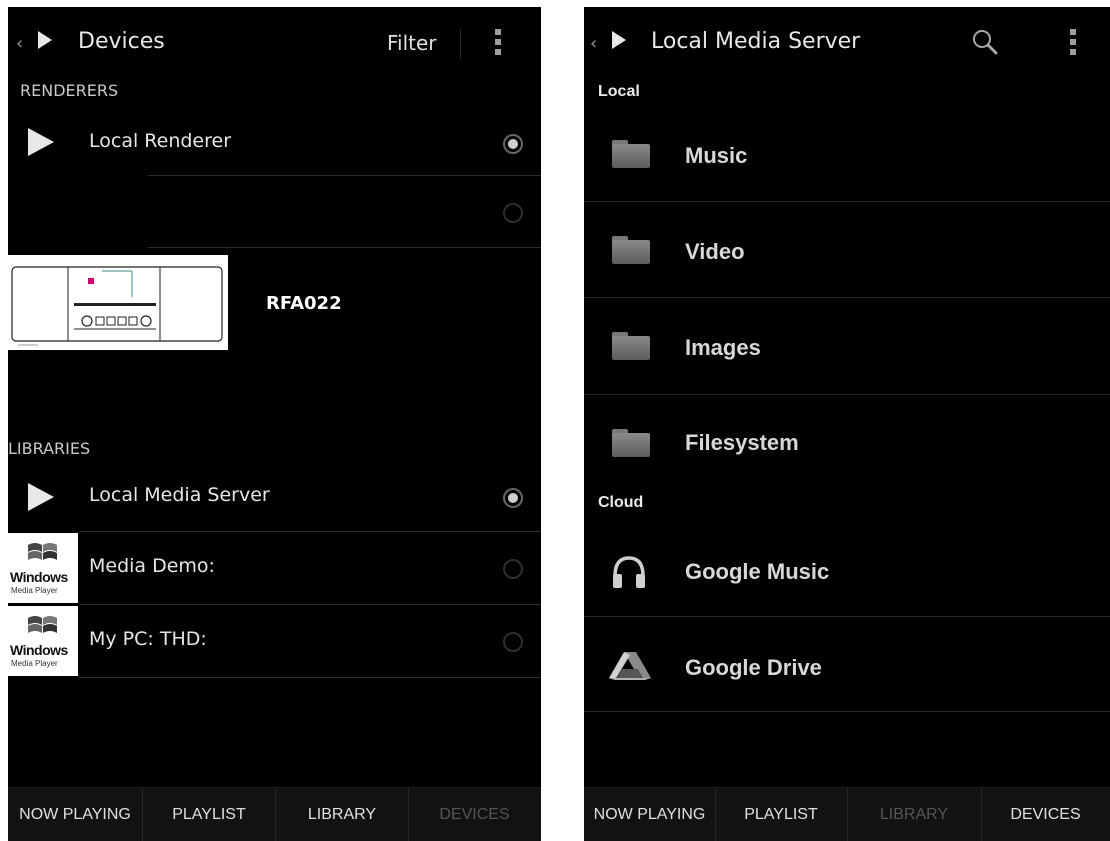 This screenshot has width=1110, height=841. Describe the element at coordinates (274, 569) in the screenshot. I see `library-item-media-demo: Windows Media Player Media Demo:` at that location.